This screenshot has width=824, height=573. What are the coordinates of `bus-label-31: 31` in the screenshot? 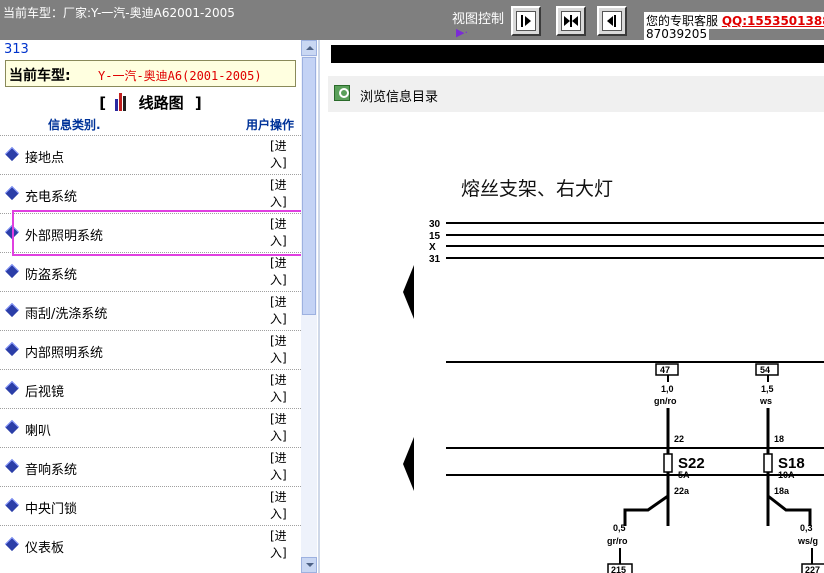 It's located at (435, 259).